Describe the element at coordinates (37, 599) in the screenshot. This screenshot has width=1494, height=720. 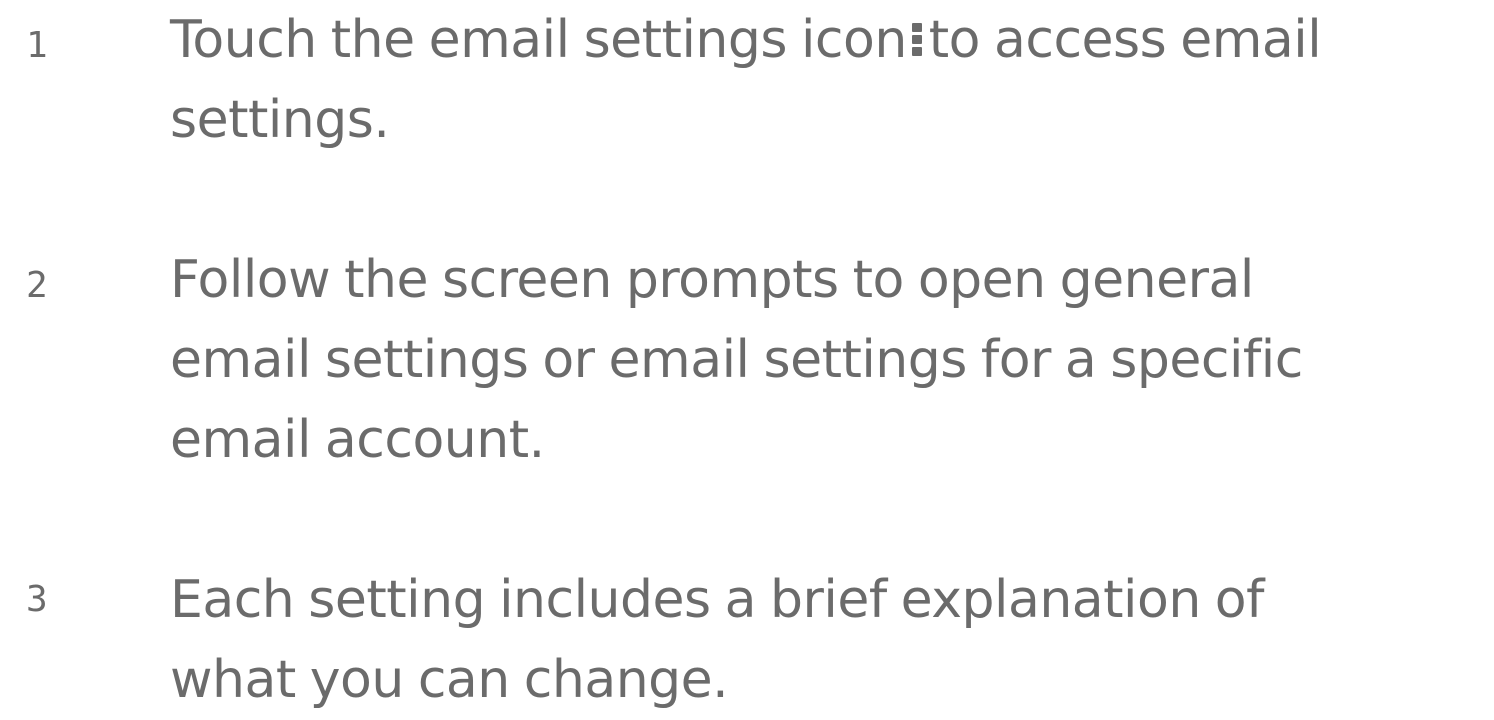
I see `step-number: 3` at that location.